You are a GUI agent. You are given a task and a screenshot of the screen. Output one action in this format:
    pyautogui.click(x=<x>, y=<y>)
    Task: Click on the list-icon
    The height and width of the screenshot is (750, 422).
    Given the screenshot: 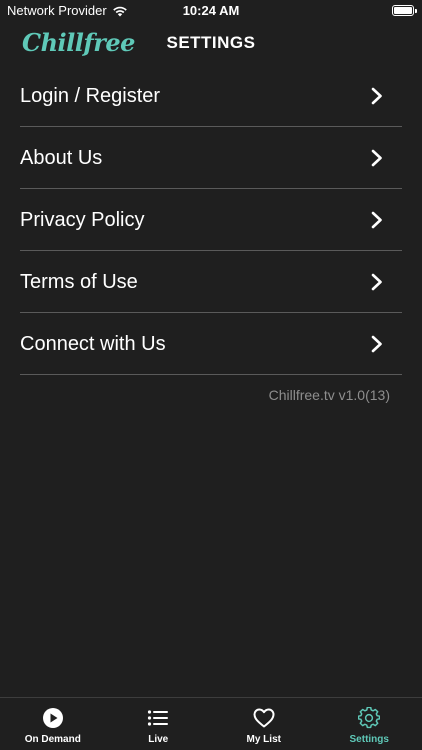 What is the action you would take?
    pyautogui.click(x=158, y=718)
    